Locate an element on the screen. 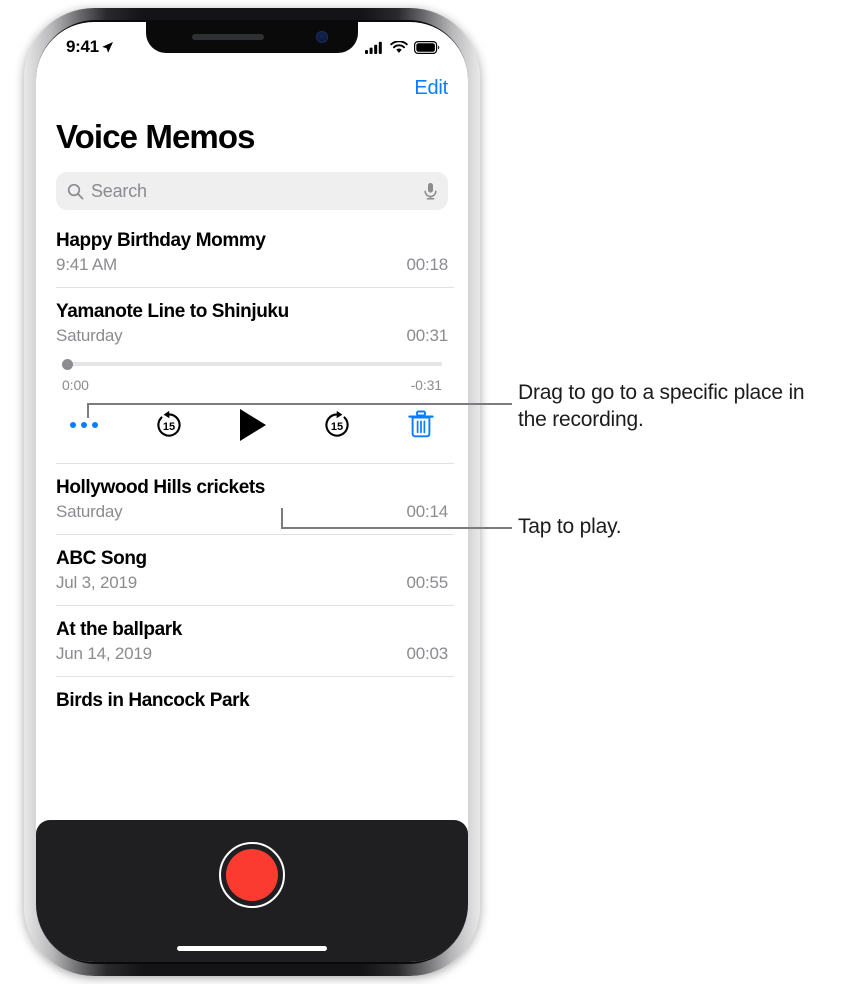 Image resolution: width=843 pixels, height=984 pixels. play-button is located at coordinates (253, 425).